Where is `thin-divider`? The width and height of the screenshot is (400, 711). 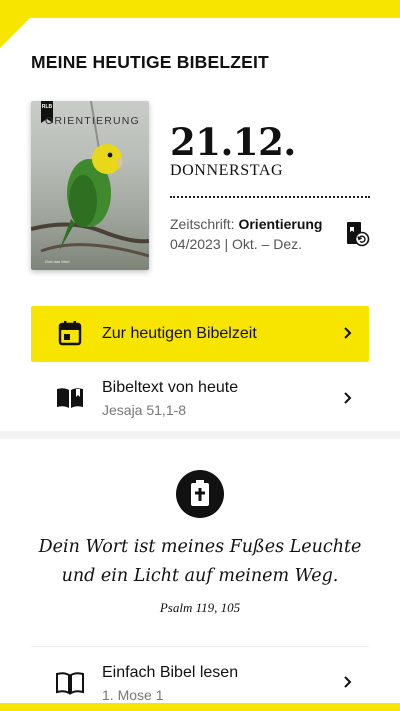
thin-divider is located at coordinates (200, 646).